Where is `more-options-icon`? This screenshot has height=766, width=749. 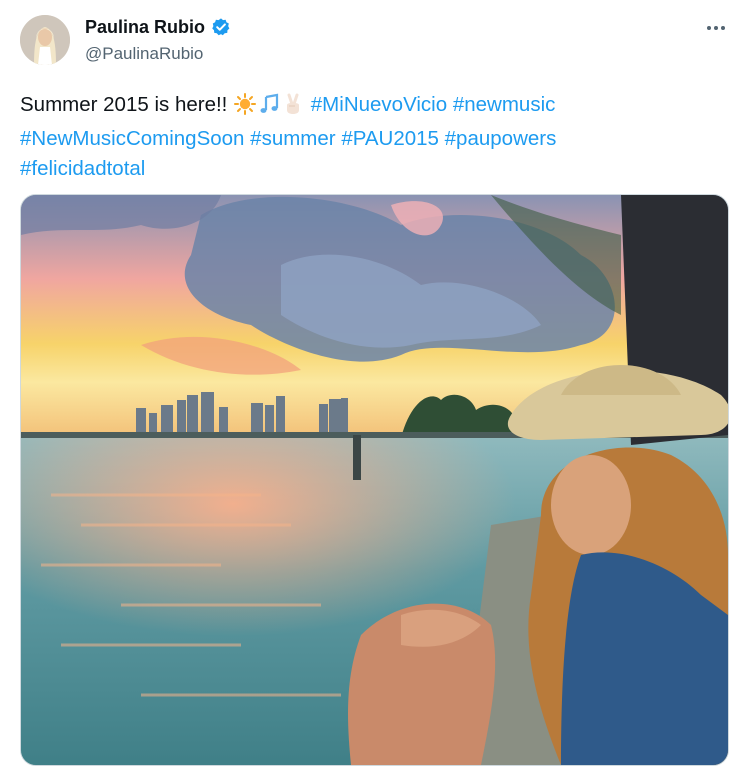
more-options-icon is located at coordinates (716, 28).